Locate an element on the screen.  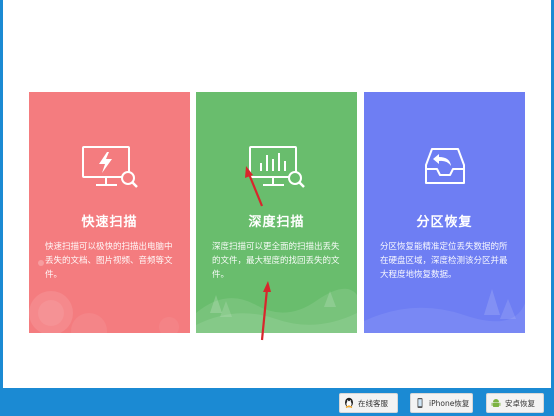
partition-restore-description: 分区恢复能精准定位丢失数据的所在硬盘区域，深度检测该分区并最大程度地恢复数据。 is located at coordinates (444, 261).